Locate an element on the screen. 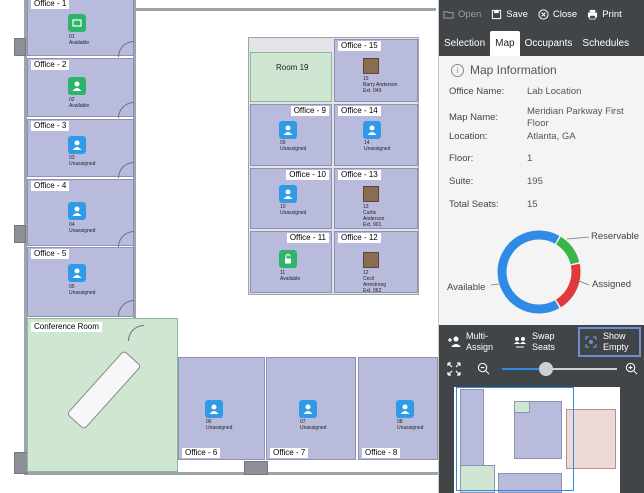 The image size is (644, 493). donut-segment-reservable is located at coordinates (567, 250).